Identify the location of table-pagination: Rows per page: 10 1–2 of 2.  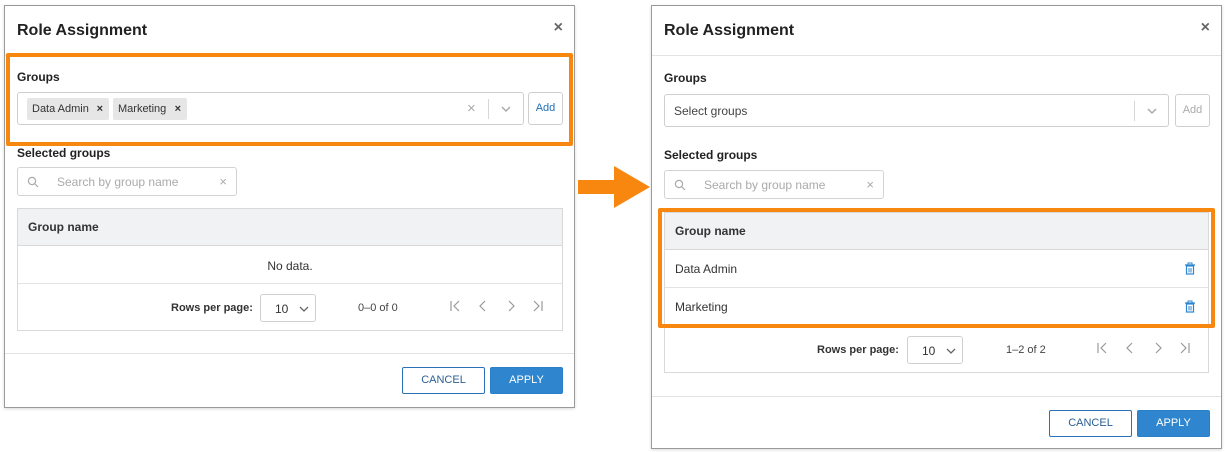
(936, 350).